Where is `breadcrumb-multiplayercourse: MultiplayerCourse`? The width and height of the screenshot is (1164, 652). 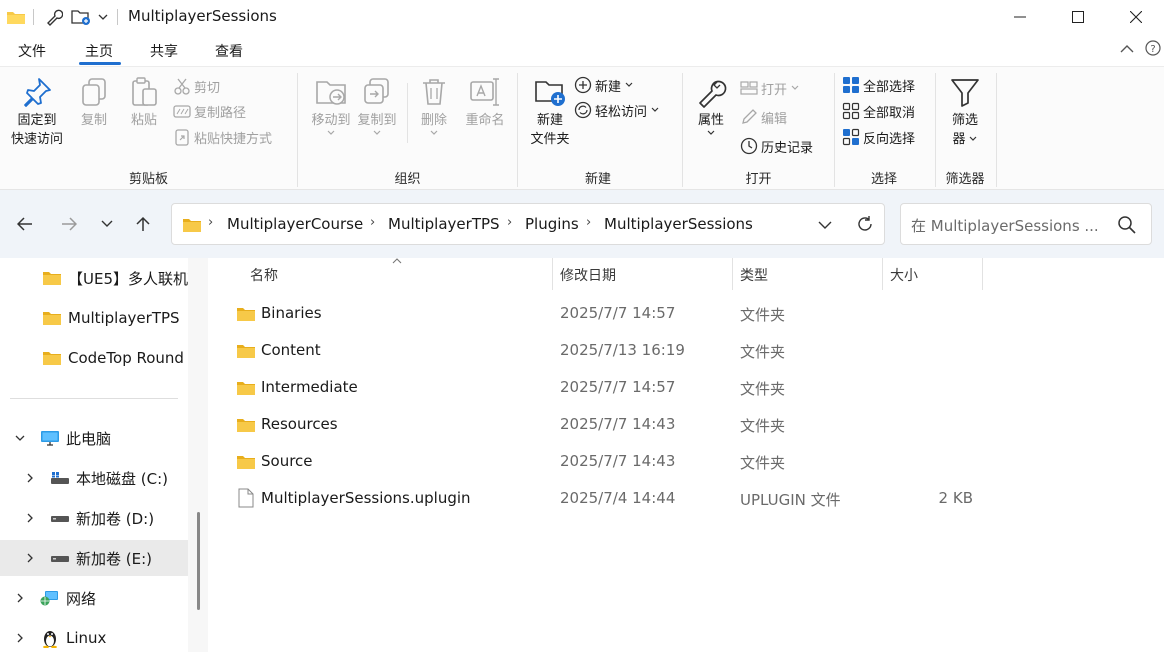 breadcrumb-multiplayercourse: MultiplayerCourse is located at coordinates (295, 224).